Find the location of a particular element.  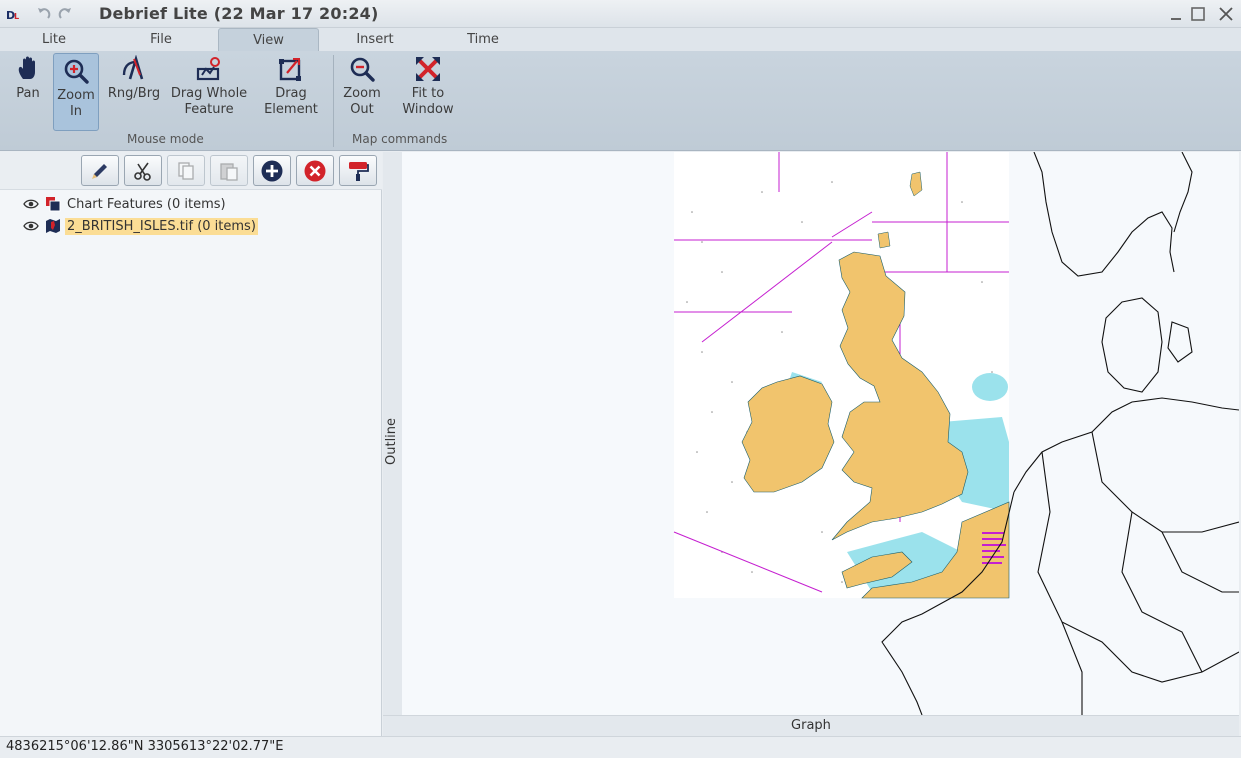

fit-to-window-label-2: Window is located at coordinates (428, 109).